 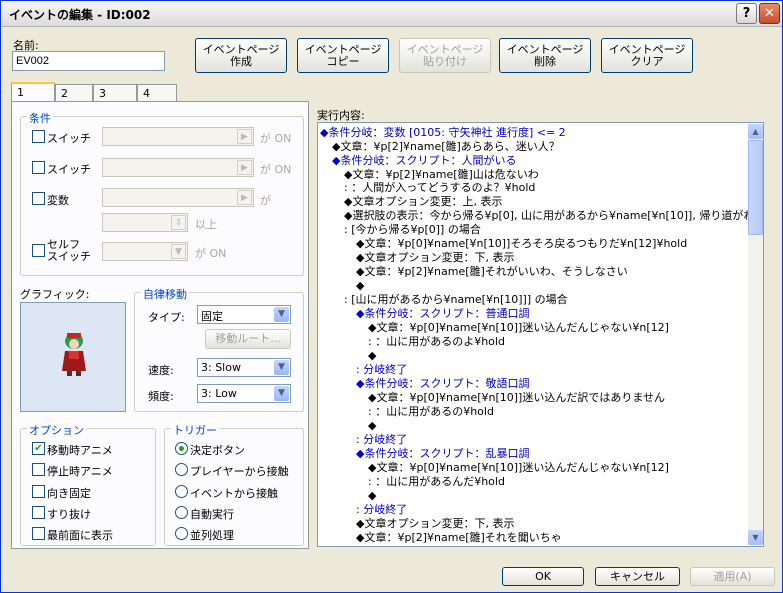 I want to click on list-item: ◆条件分岐：変数 [0105: 守矢神社 進行度] <= 2, so click(x=443, y=132).